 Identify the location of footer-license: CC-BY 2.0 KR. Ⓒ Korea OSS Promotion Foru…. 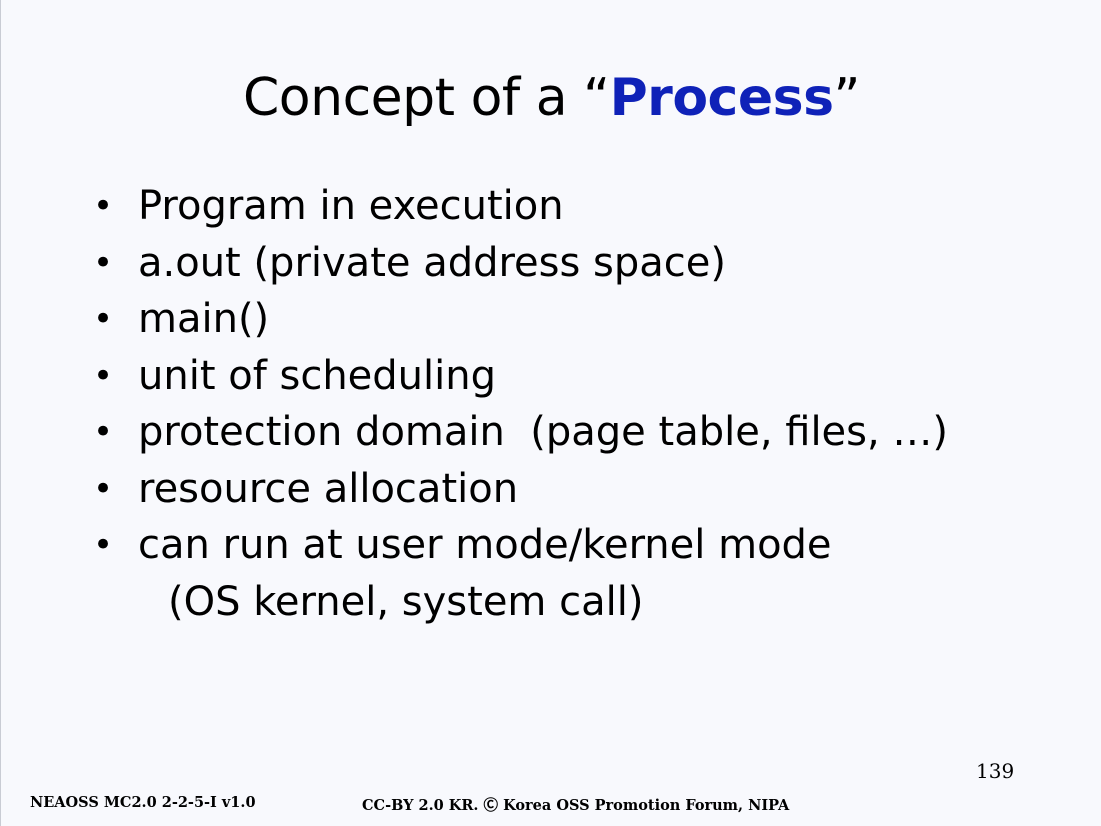
(576, 805).